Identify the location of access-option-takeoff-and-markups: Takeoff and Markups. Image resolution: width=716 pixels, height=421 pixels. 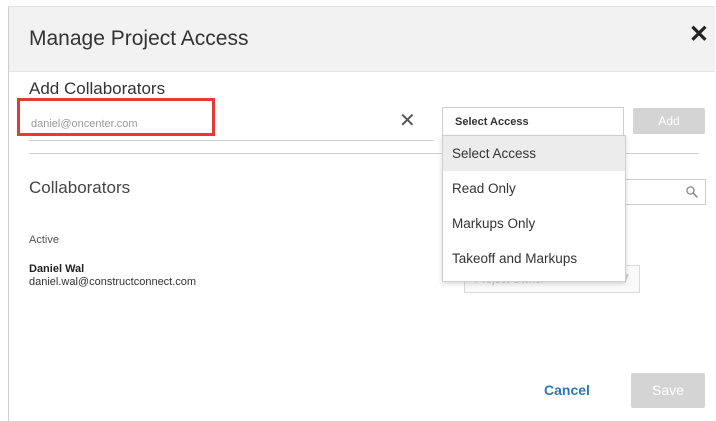
(534, 258).